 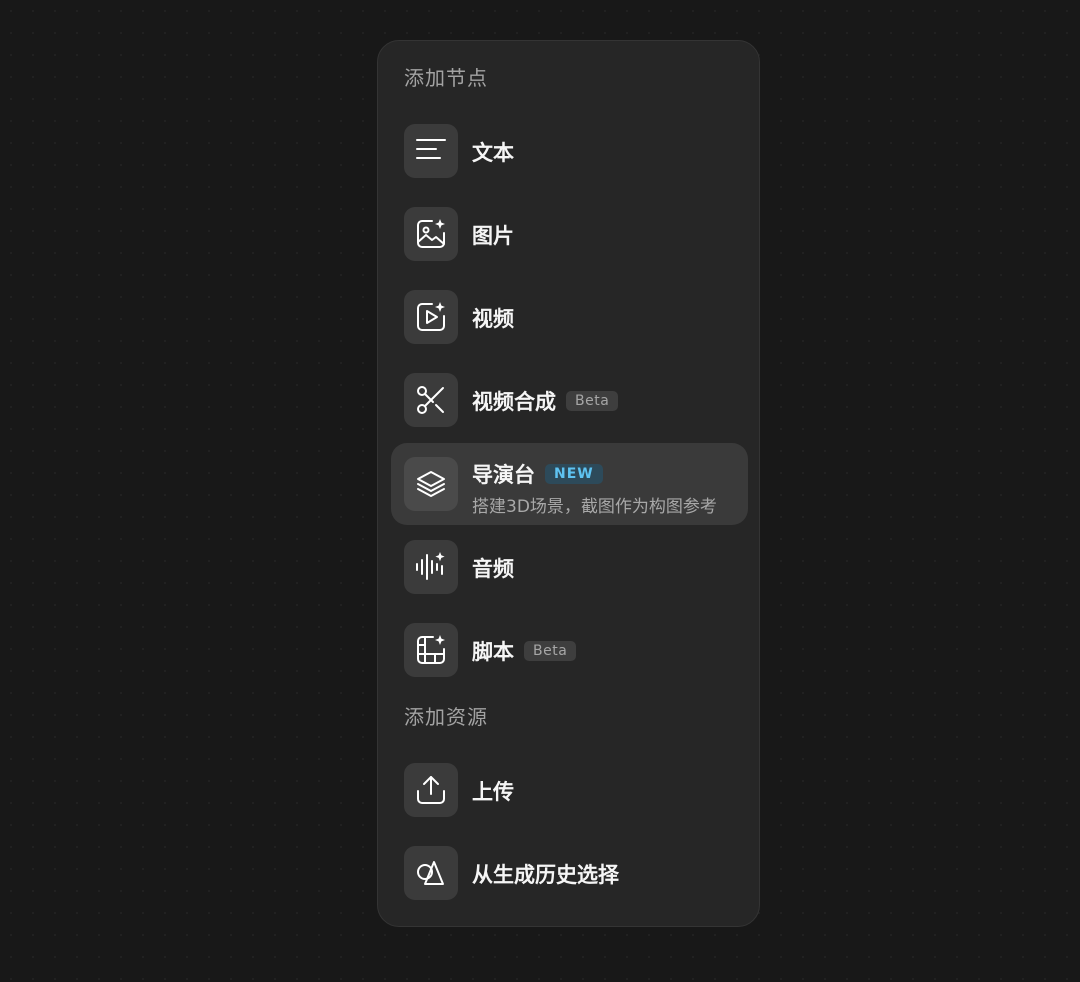 I want to click on menu-item-label: 音频, so click(x=493, y=569).